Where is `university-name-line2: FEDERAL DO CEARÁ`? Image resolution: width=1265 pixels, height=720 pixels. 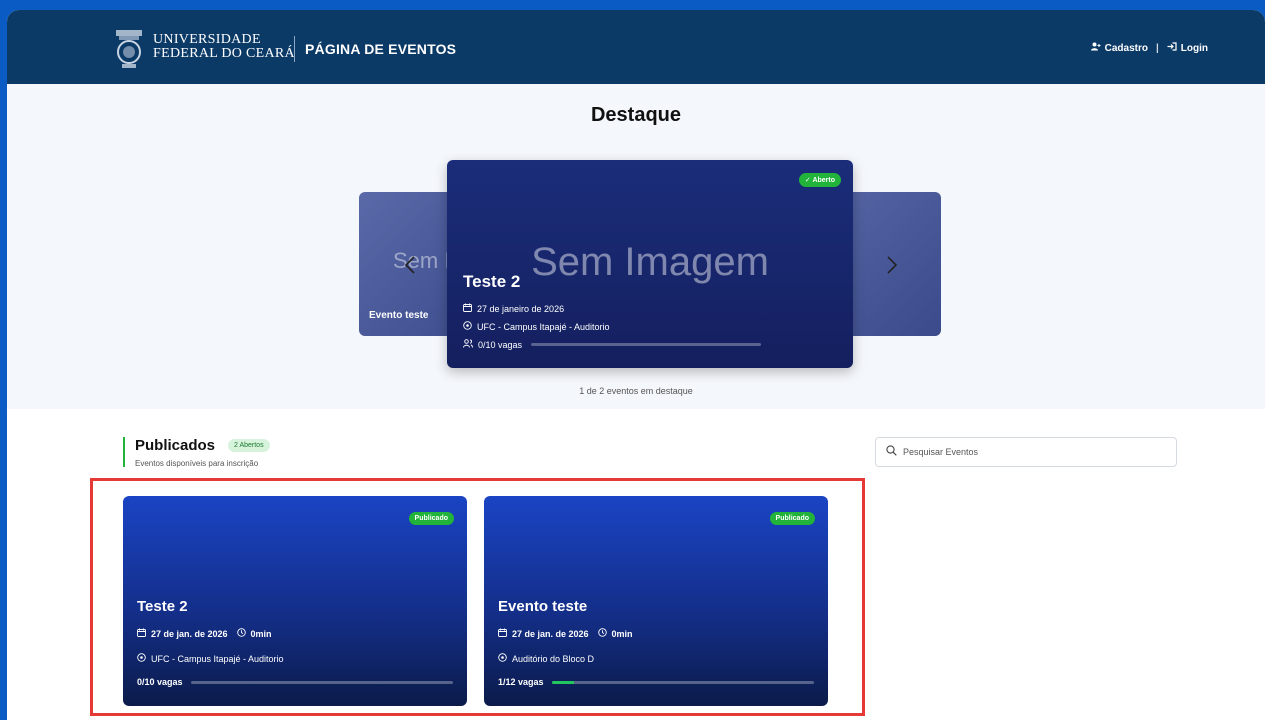
university-name-line2: FEDERAL DO CEARÁ is located at coordinates (224, 53).